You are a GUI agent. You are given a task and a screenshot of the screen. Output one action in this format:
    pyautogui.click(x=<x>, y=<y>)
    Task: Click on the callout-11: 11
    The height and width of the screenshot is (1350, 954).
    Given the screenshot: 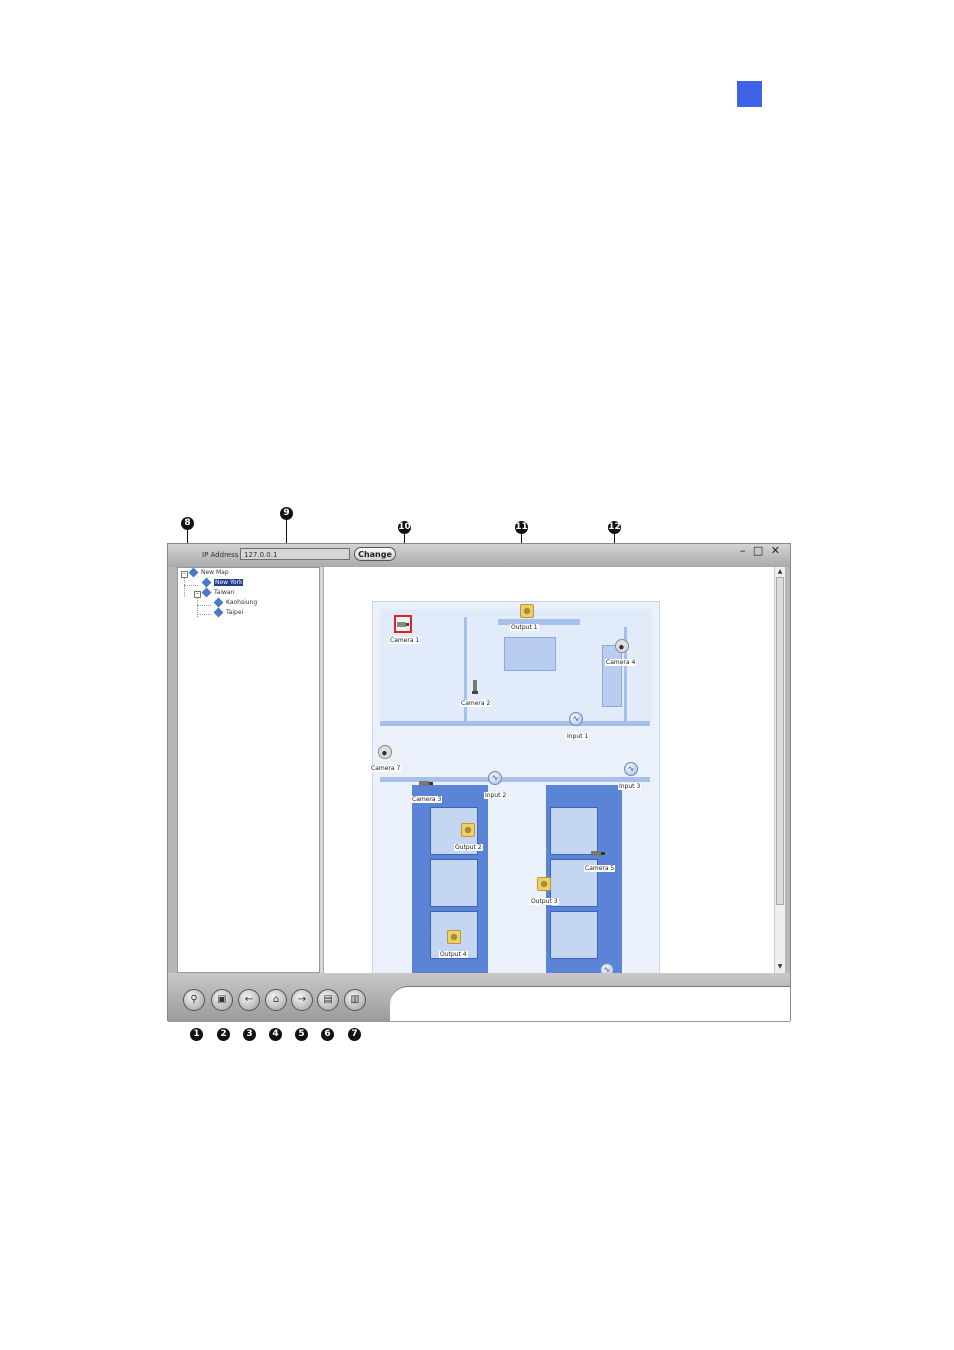 What is the action you would take?
    pyautogui.click(x=521, y=527)
    